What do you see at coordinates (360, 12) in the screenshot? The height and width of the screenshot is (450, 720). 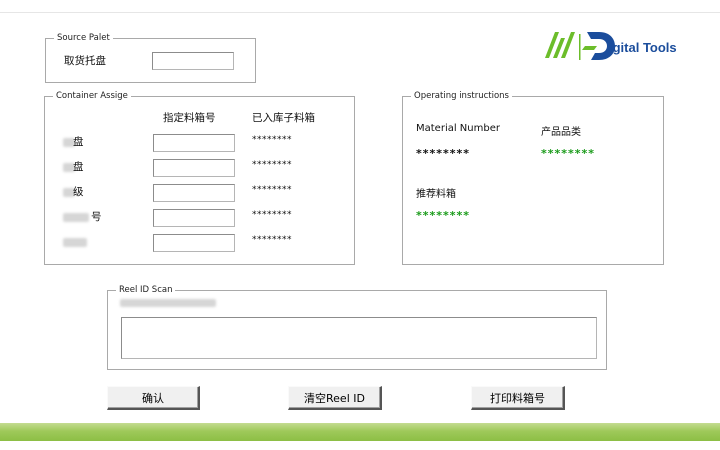 I see `top-divider` at bounding box center [360, 12].